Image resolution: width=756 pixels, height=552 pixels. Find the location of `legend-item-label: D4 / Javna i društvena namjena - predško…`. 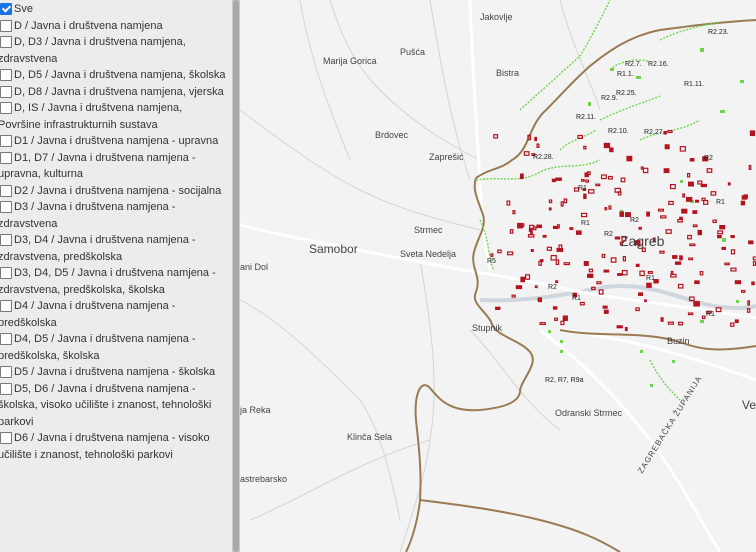

legend-item-label: D4 / Javna i društvena namjena - predško… is located at coordinates (88, 314).